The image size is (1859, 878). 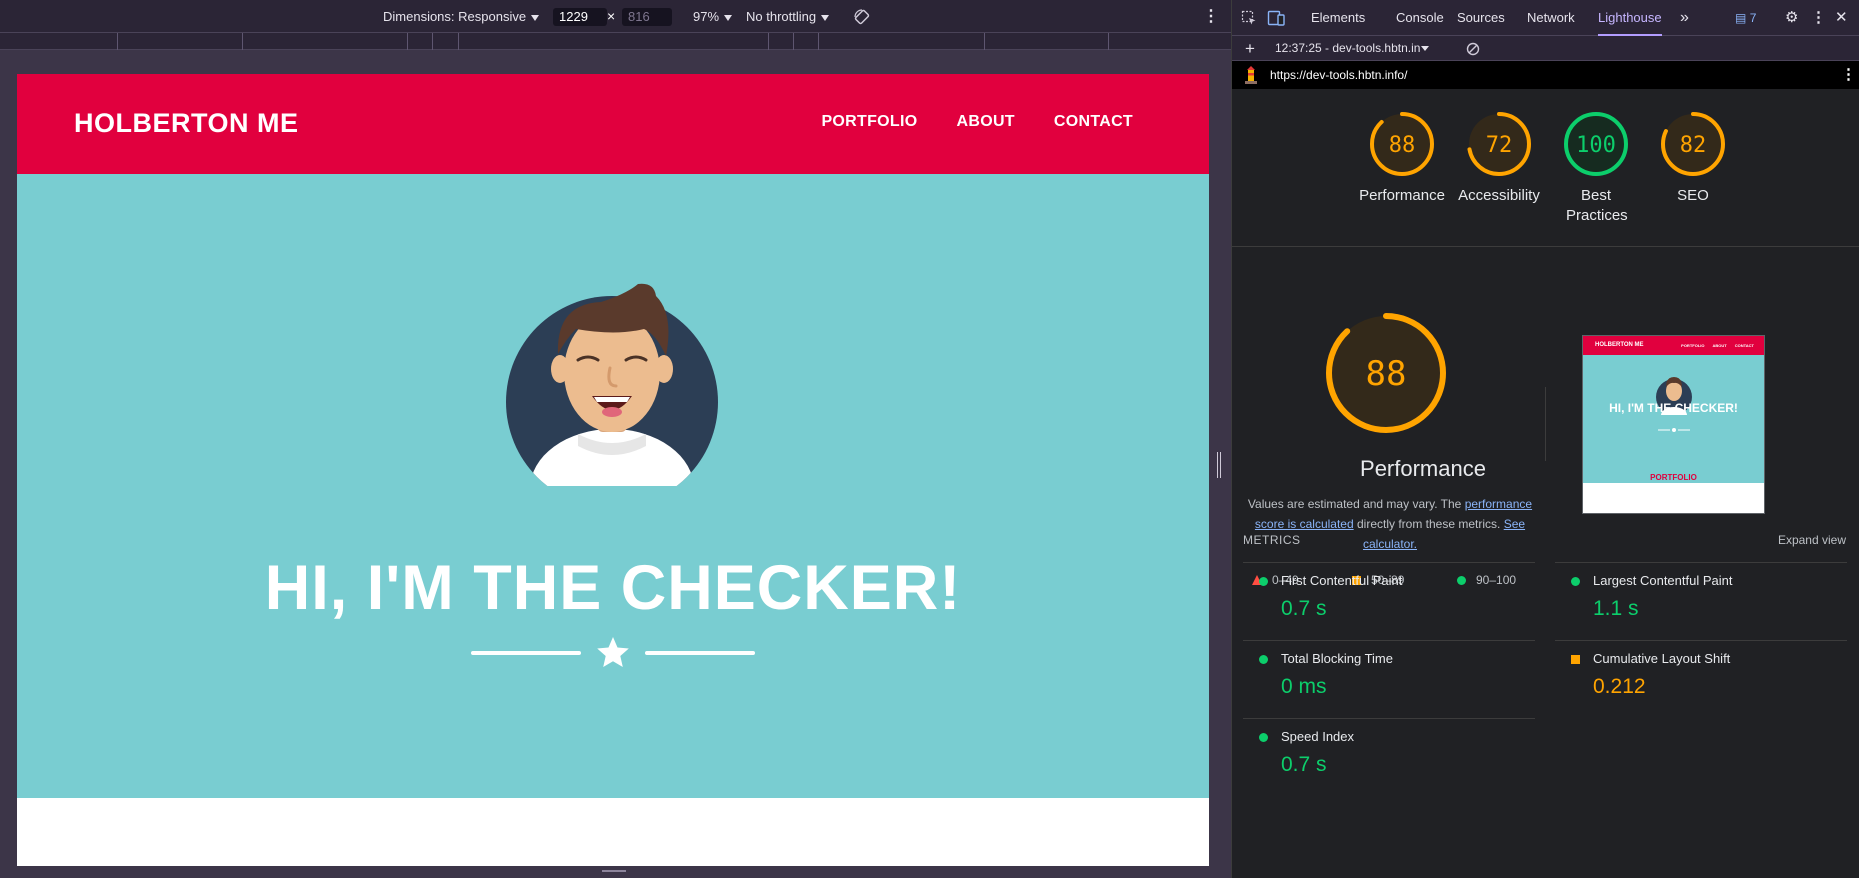 What do you see at coordinates (1250, 48) in the screenshot?
I see `new-report-plus-icon: +` at bounding box center [1250, 48].